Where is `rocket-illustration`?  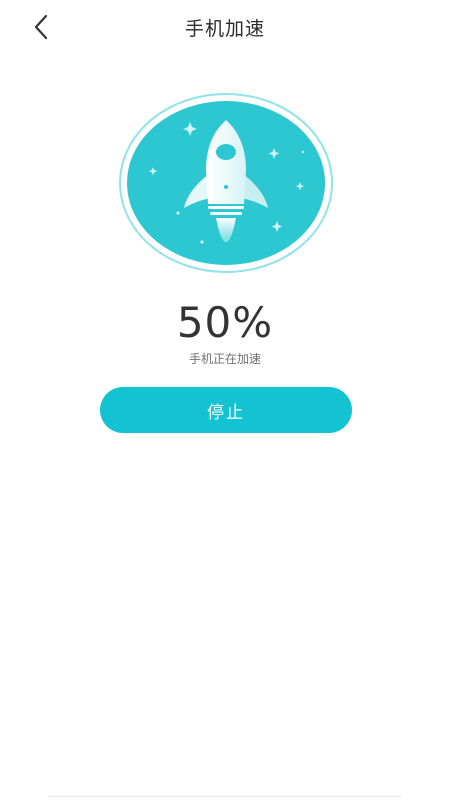 rocket-illustration is located at coordinates (226, 183).